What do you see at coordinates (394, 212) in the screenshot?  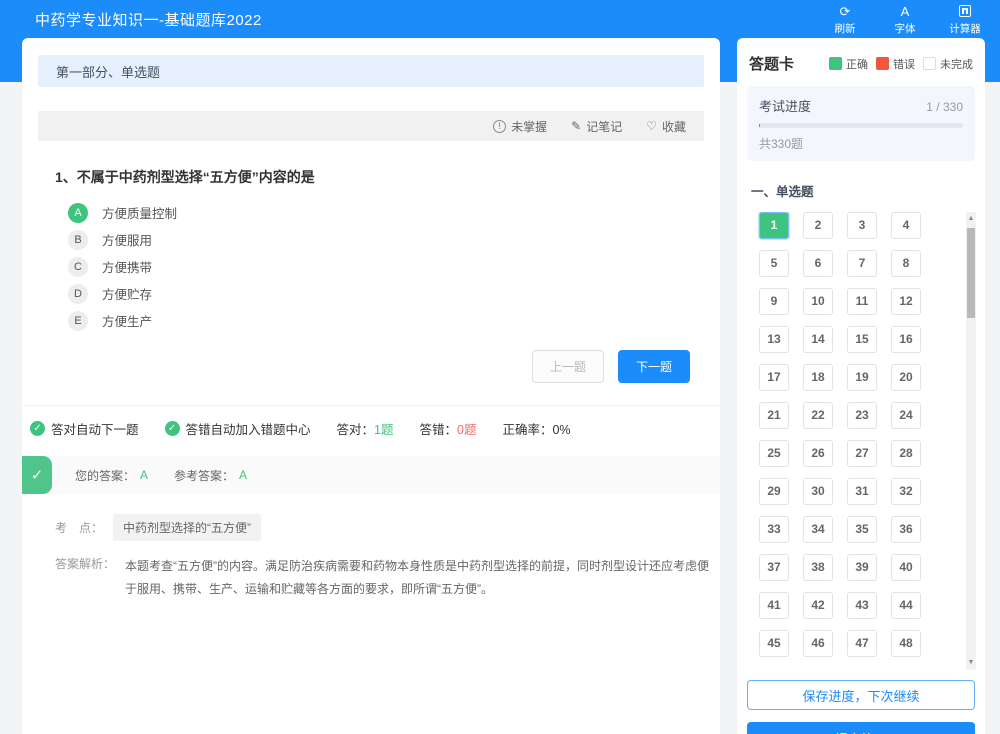 I see `option-a: A 方便质量控制` at bounding box center [394, 212].